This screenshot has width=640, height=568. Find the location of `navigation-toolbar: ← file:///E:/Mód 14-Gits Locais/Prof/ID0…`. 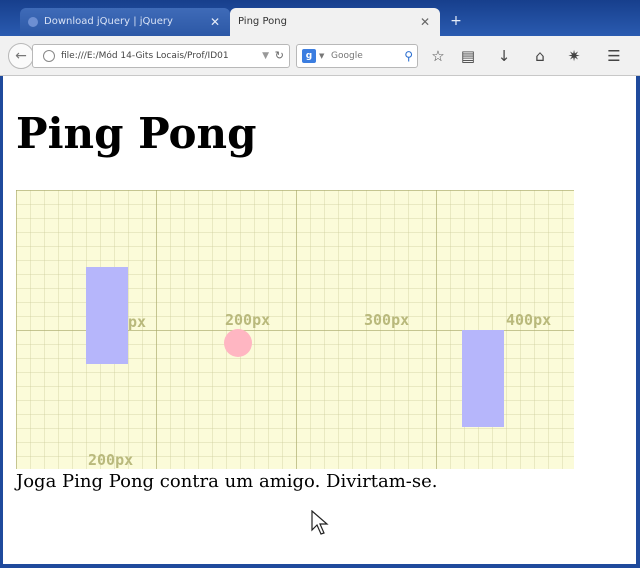

navigation-toolbar: ← file:///E:/Mód 14-Gits Locais/Prof/ID0… is located at coordinates (320, 56).